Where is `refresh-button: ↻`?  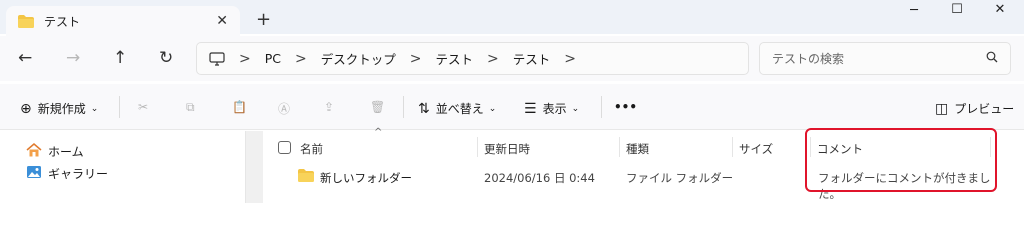 refresh-button: ↻ is located at coordinates (166, 58).